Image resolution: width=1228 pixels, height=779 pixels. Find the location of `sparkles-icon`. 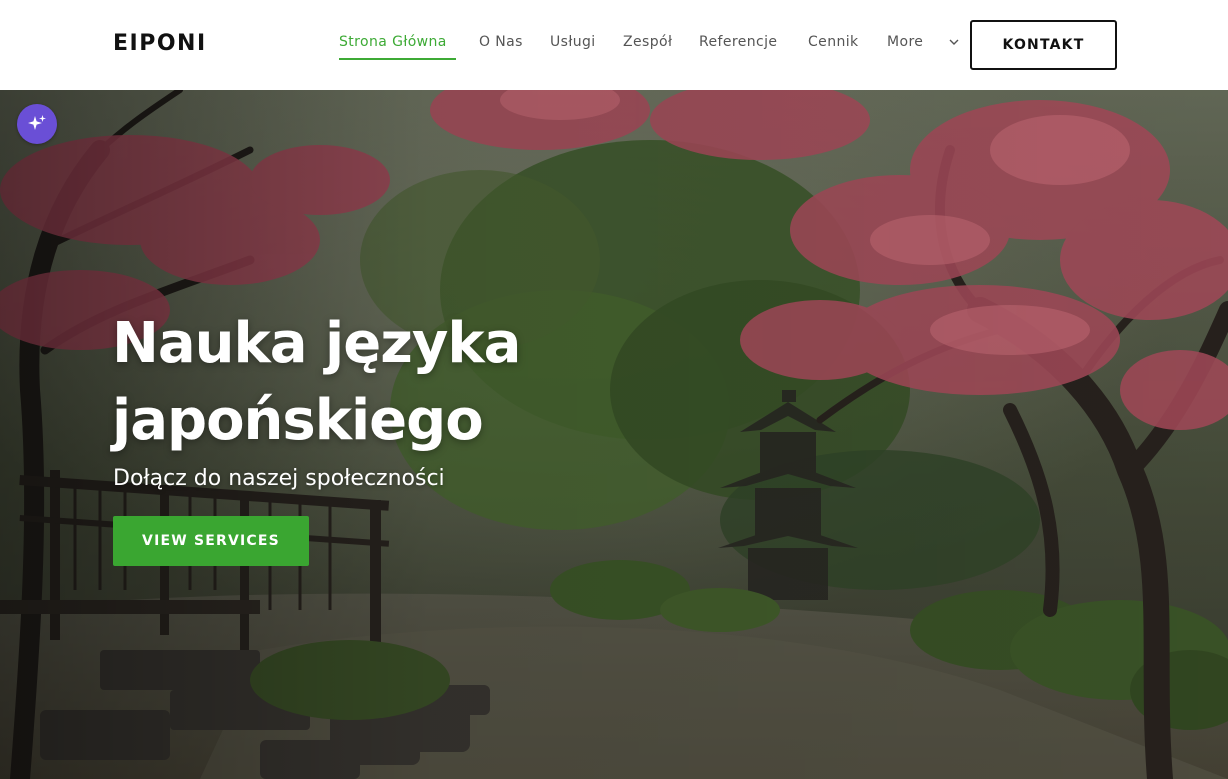

sparkles-icon is located at coordinates (37, 122).